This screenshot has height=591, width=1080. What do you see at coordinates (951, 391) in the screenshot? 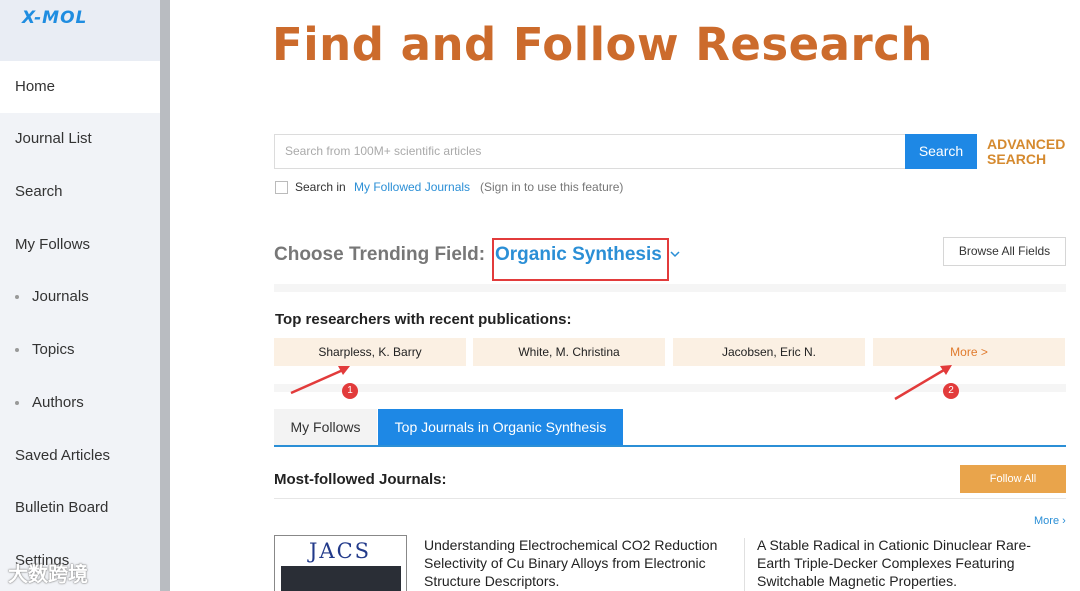
I see `annotation-badge-2: 2` at bounding box center [951, 391].